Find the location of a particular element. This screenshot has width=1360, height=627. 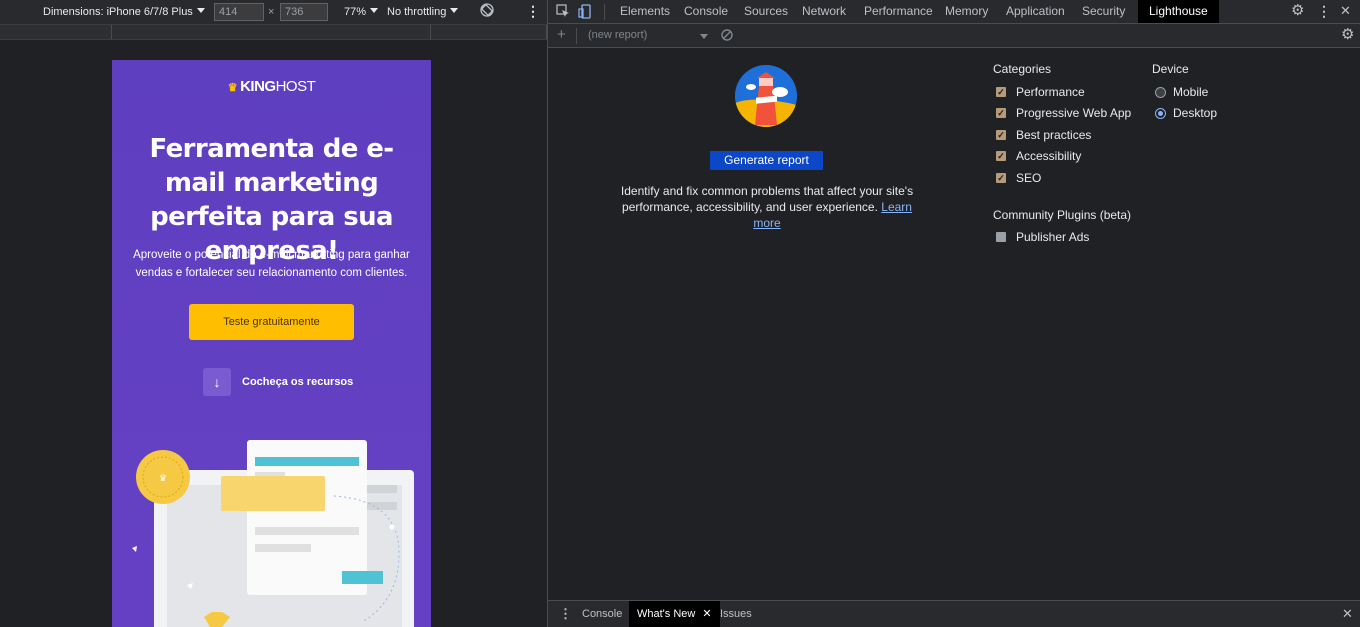

lighthouse-settings-gear-icon: ⚙ is located at coordinates (1347, 35).